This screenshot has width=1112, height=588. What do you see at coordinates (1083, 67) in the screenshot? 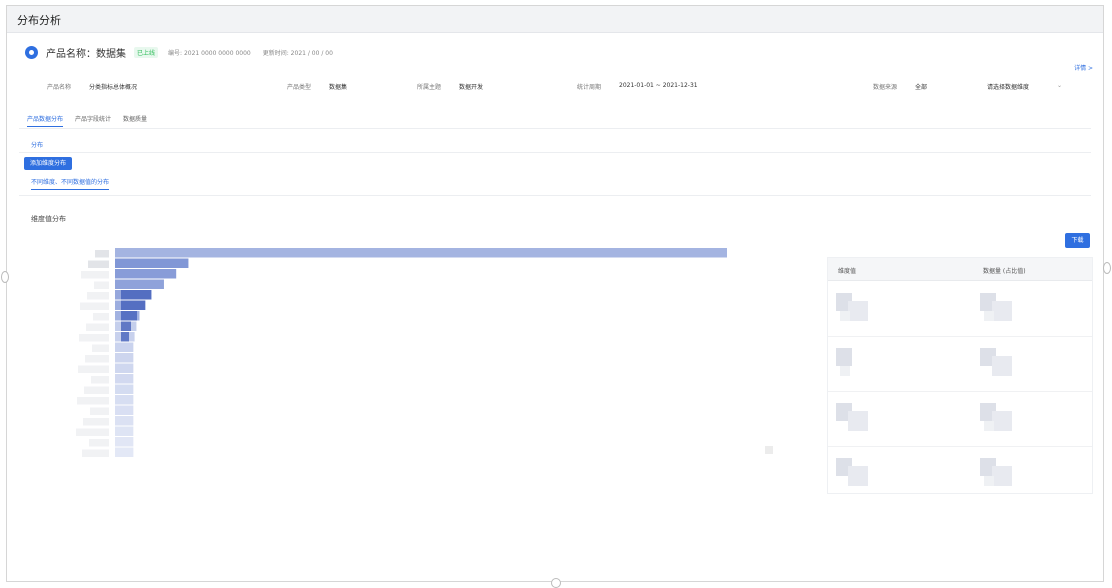
I see `details-link: 详情 >` at bounding box center [1083, 67].